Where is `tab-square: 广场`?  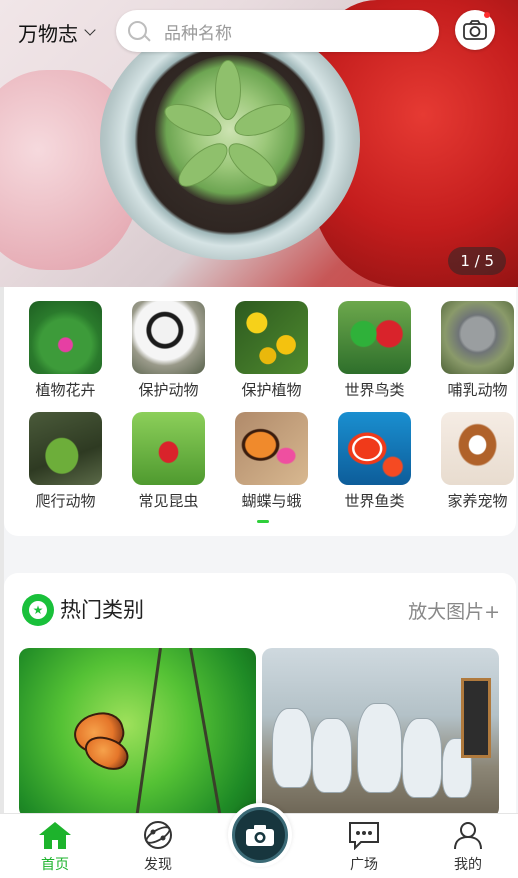 tab-square: 广场 is located at coordinates (364, 847).